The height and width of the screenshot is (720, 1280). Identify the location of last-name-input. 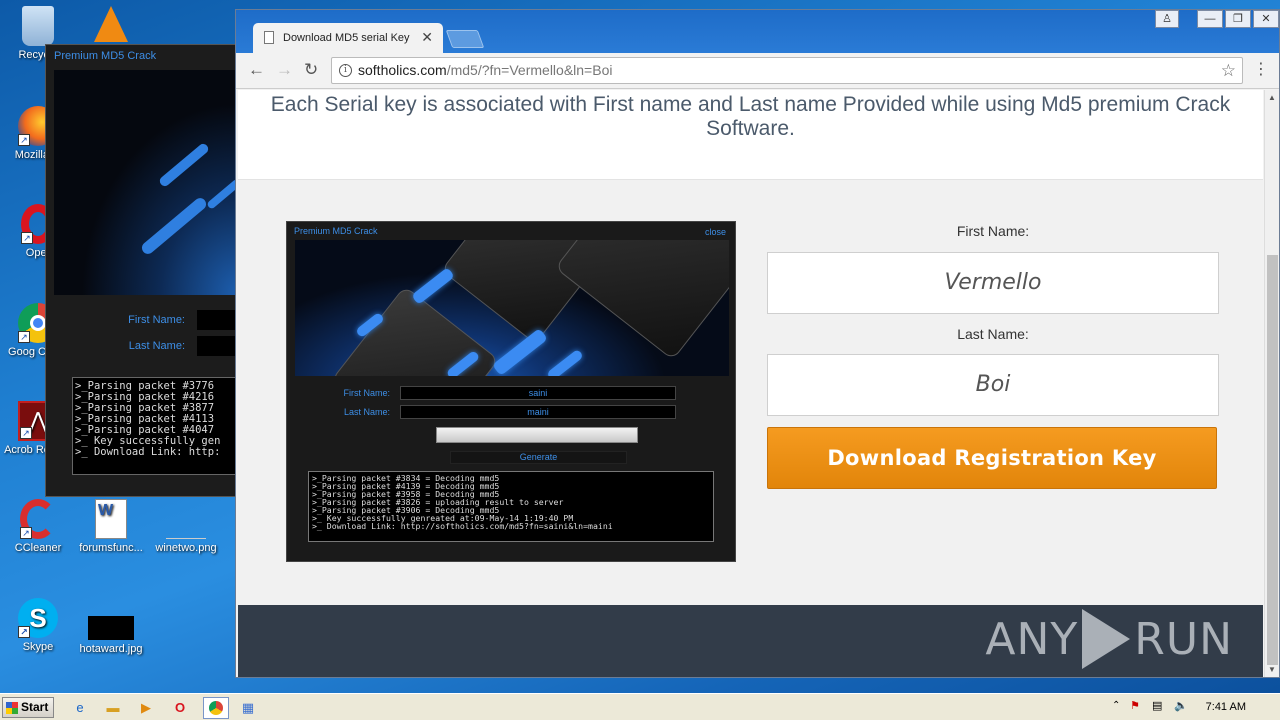
(218, 346).